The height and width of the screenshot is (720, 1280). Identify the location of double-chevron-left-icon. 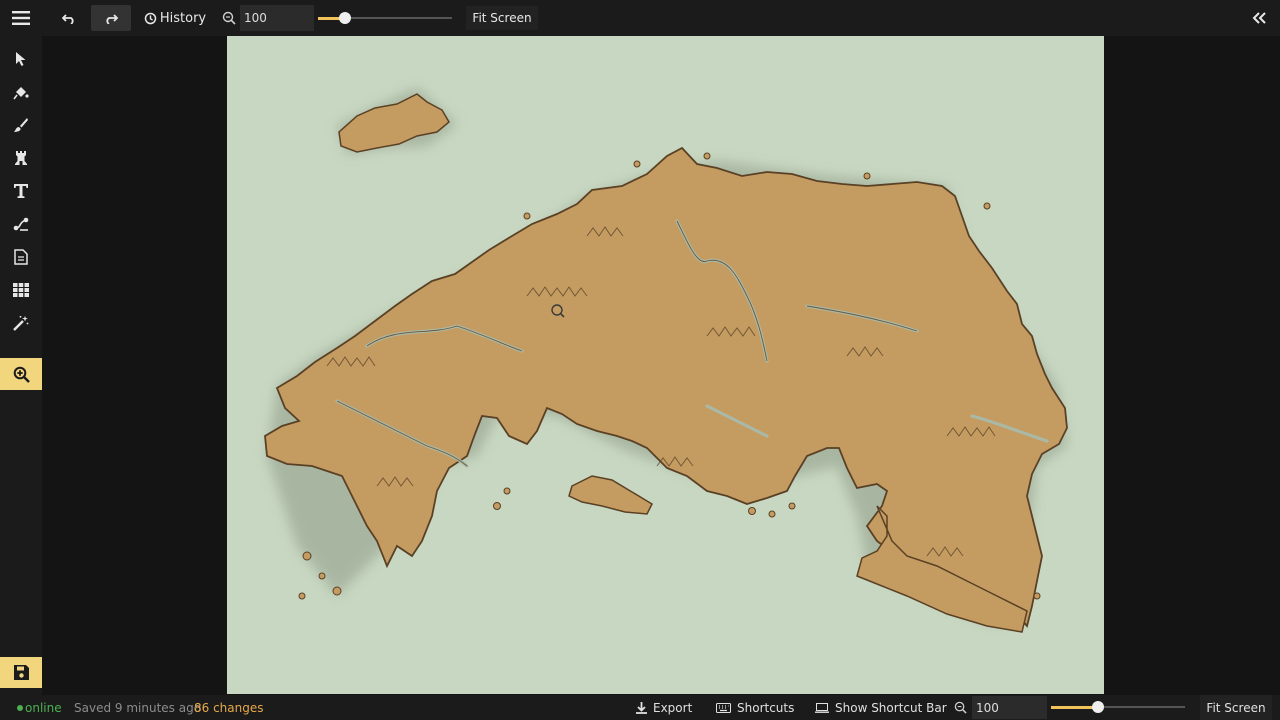
(1259, 18).